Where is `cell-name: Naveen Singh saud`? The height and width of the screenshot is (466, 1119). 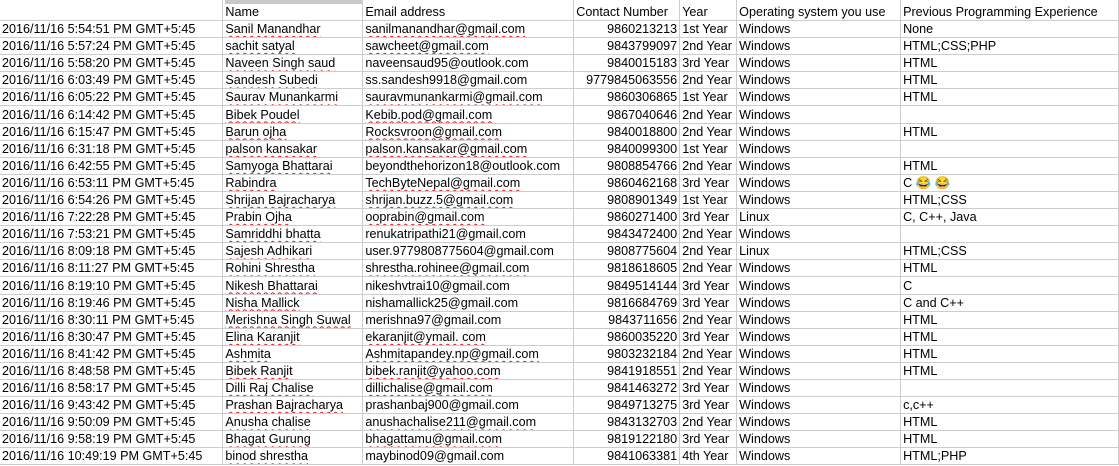
cell-name: Naveen Singh saud is located at coordinates (293, 63).